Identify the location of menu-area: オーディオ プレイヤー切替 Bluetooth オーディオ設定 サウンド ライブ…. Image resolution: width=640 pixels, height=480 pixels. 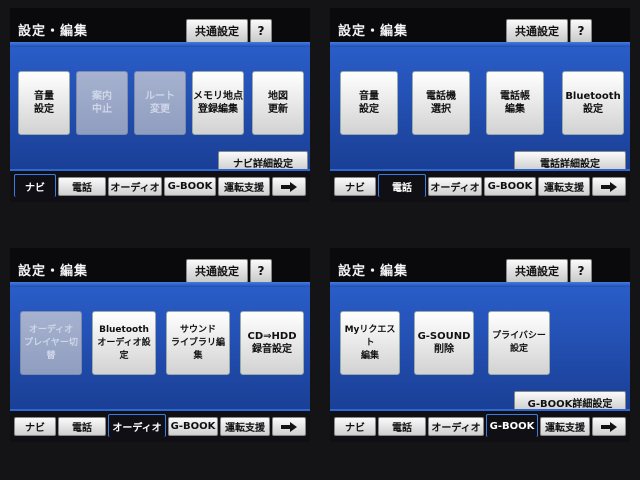
(160, 348).